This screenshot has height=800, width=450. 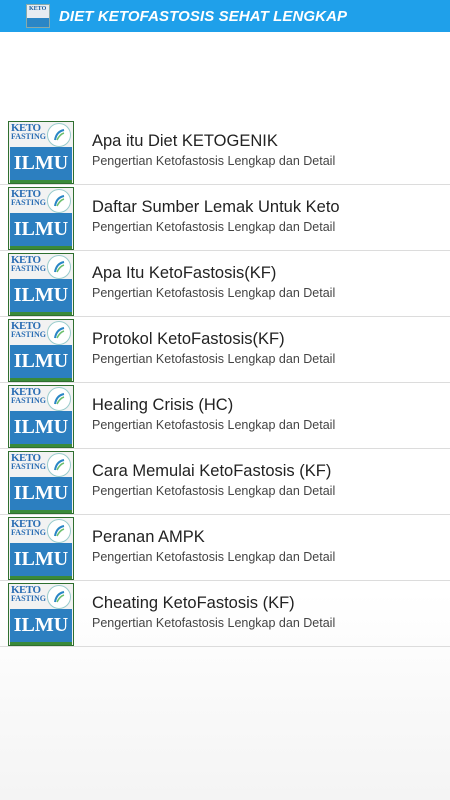 I want to click on item-title: Apa Itu KetoFastosis(KF), so click(x=184, y=273).